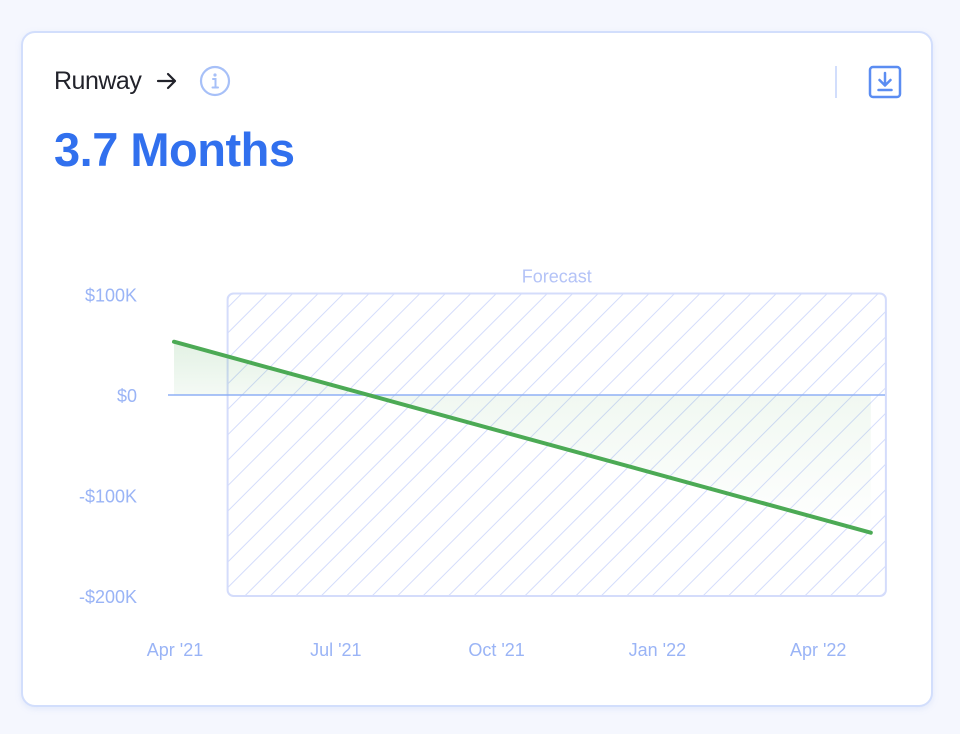  What do you see at coordinates (335, 650) in the screenshot?
I see `x-tick-label: Jul '21` at bounding box center [335, 650].